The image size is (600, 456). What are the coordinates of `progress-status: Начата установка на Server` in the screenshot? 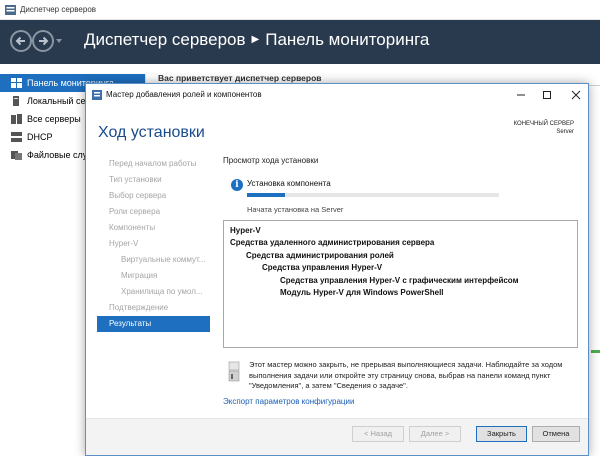 It's located at (295, 209).